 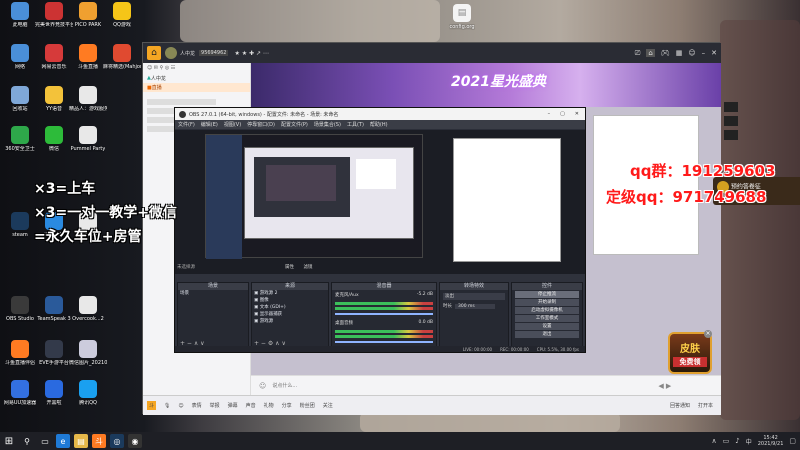 I want to click on footer-item-1: 打开本, so click(x=705, y=405).